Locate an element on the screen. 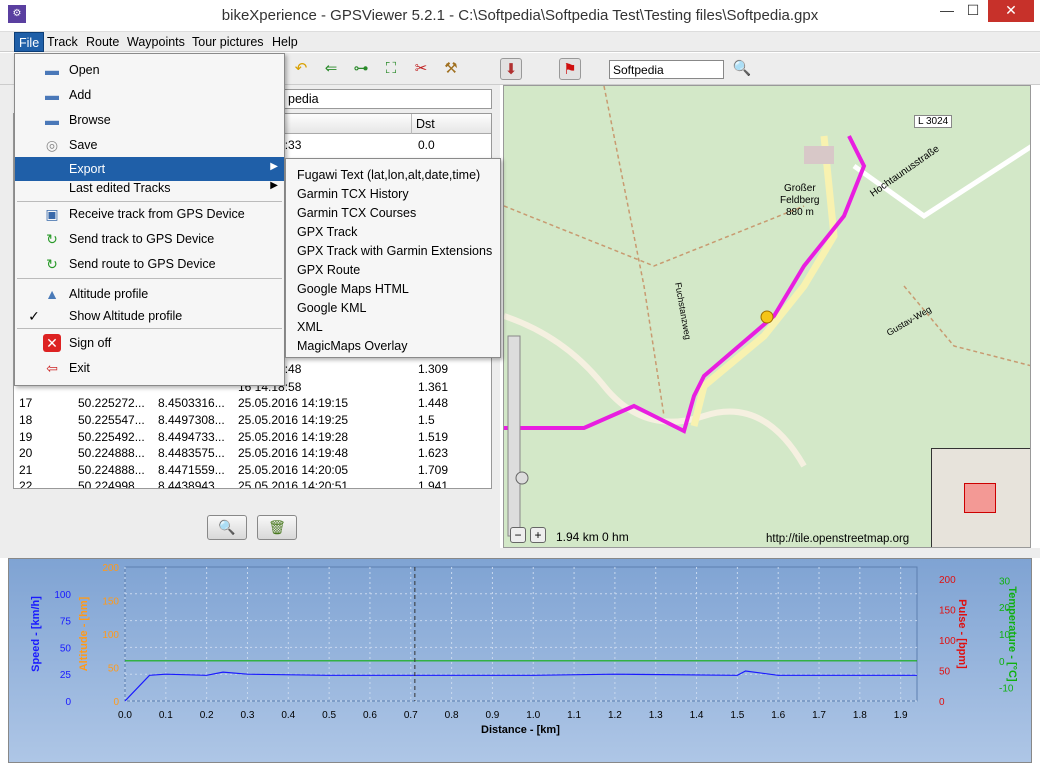 This screenshot has height=768, width=1040. close-button: ✕ is located at coordinates (1011, 11).